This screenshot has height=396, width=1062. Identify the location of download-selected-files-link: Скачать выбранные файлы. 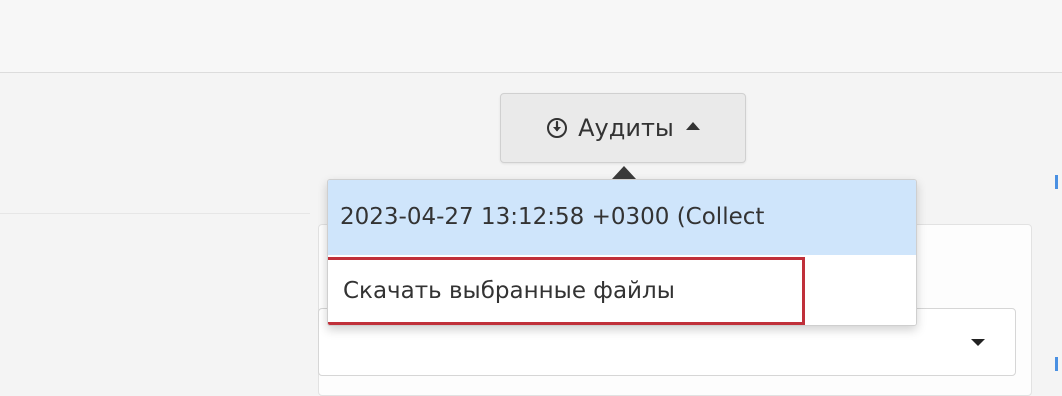
(566, 291).